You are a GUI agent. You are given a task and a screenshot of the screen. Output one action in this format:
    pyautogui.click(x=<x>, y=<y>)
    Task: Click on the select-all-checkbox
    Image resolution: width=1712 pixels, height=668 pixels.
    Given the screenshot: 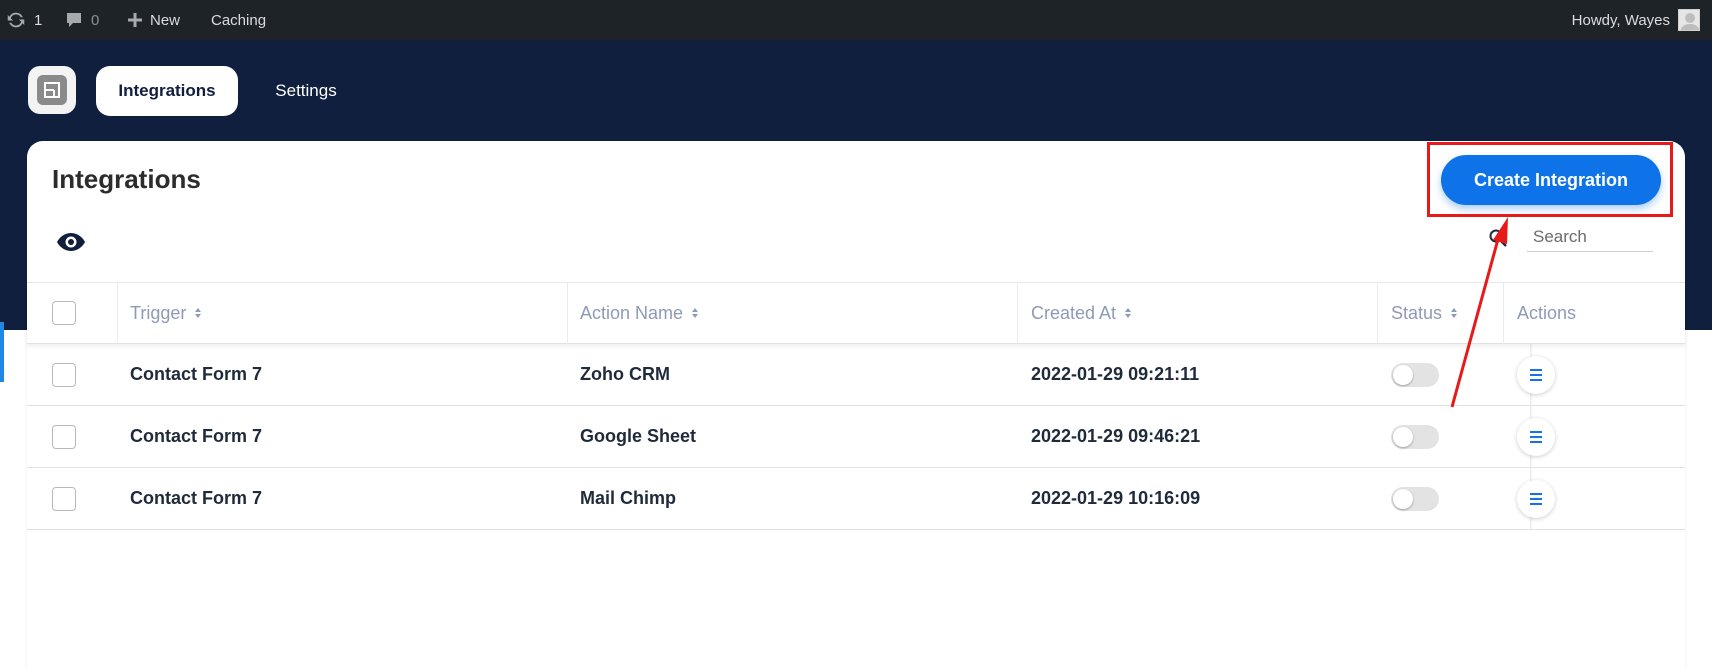 What is the action you would take?
    pyautogui.click(x=64, y=313)
    